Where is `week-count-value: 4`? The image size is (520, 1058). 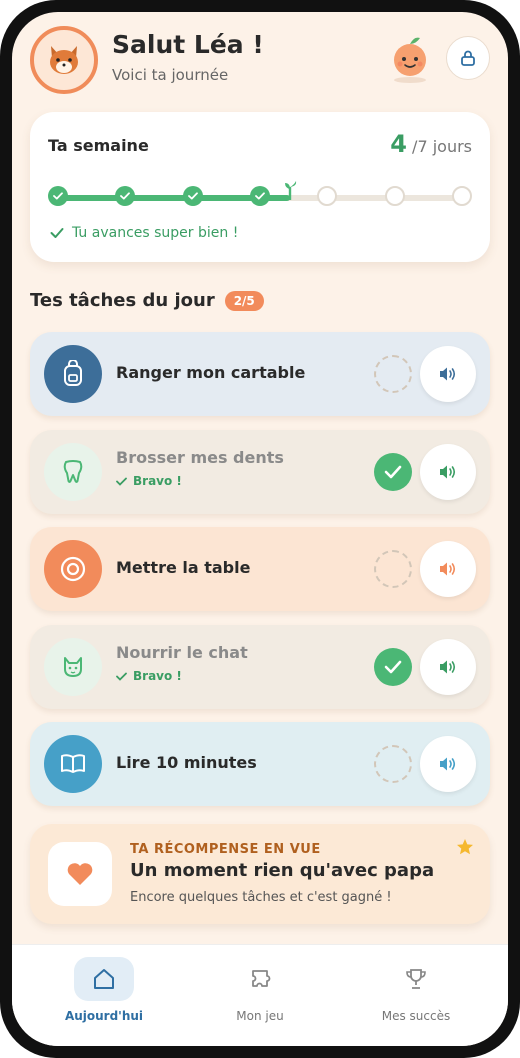 week-count-value: 4 is located at coordinates (398, 144).